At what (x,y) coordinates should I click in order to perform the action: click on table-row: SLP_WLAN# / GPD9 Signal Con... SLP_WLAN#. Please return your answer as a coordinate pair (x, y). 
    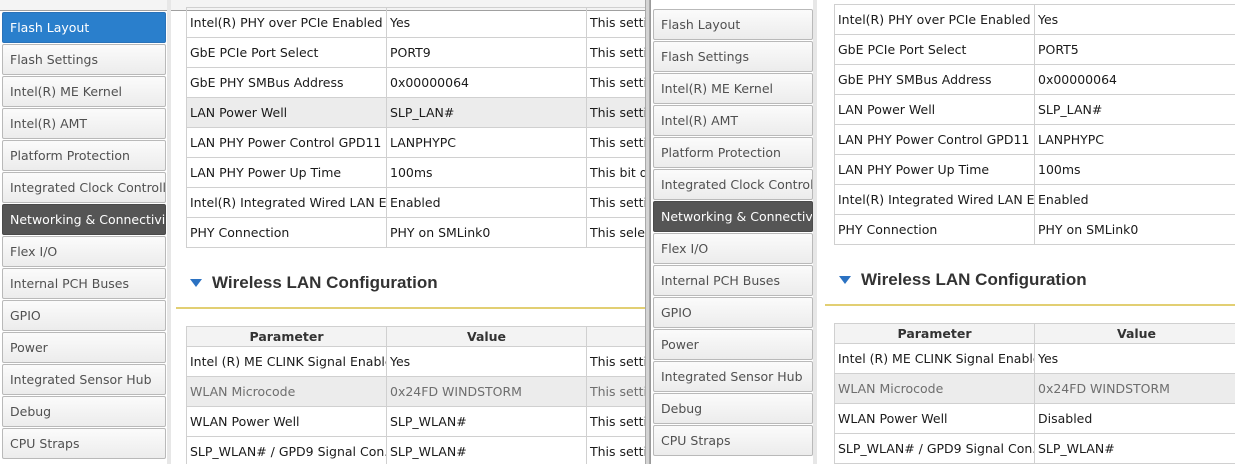
    Looking at the image, I should click on (1034, 448).